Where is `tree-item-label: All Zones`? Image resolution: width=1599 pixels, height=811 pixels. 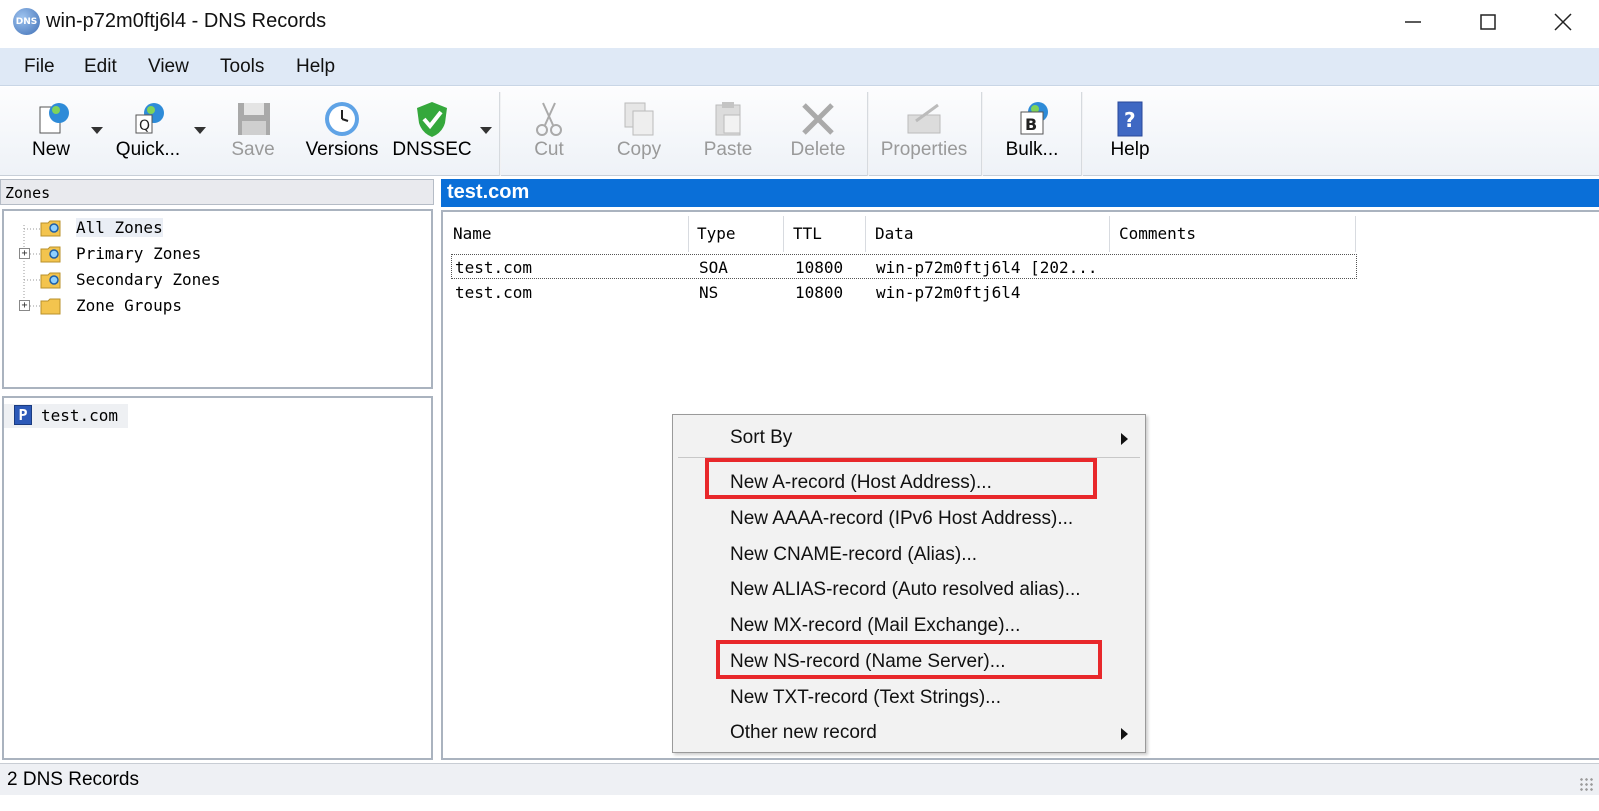
tree-item-label: All Zones is located at coordinates (119, 227).